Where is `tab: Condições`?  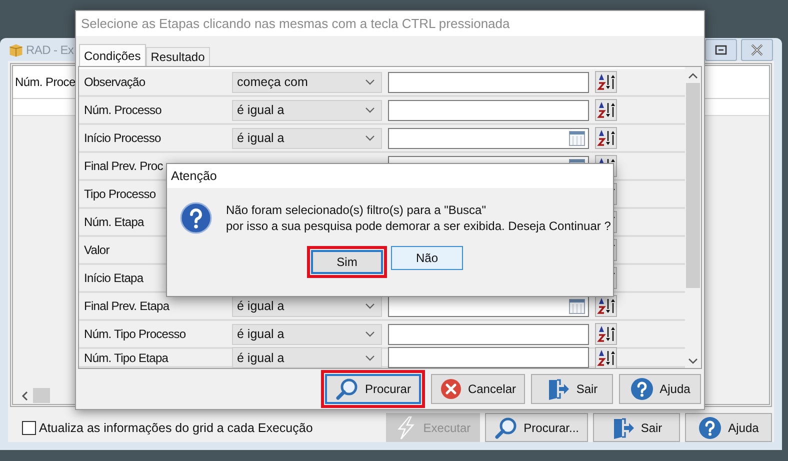 tab: Condições is located at coordinates (112, 55).